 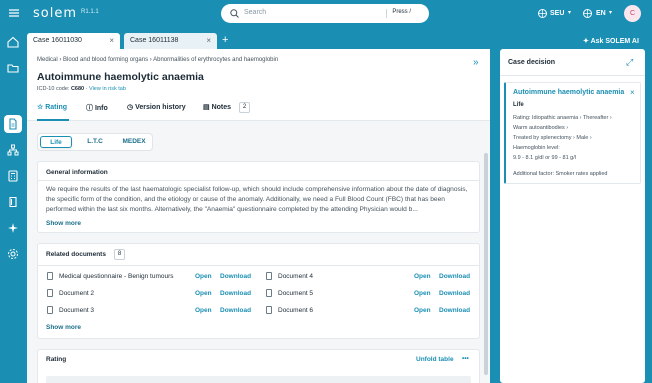 What do you see at coordinates (518, 105) in the screenshot?
I see `decision-product: Life` at bounding box center [518, 105].